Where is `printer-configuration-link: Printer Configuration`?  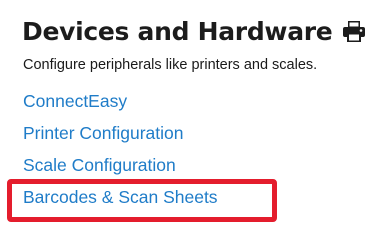
printer-configuration-link: Printer Configuration is located at coordinates (103, 133).